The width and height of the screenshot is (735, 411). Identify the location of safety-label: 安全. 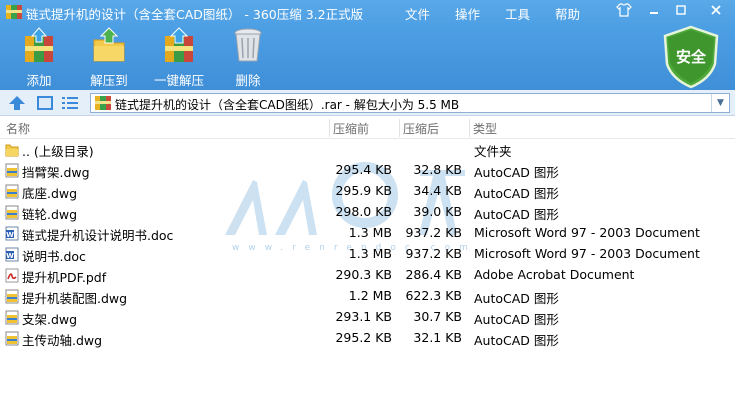
(691, 57).